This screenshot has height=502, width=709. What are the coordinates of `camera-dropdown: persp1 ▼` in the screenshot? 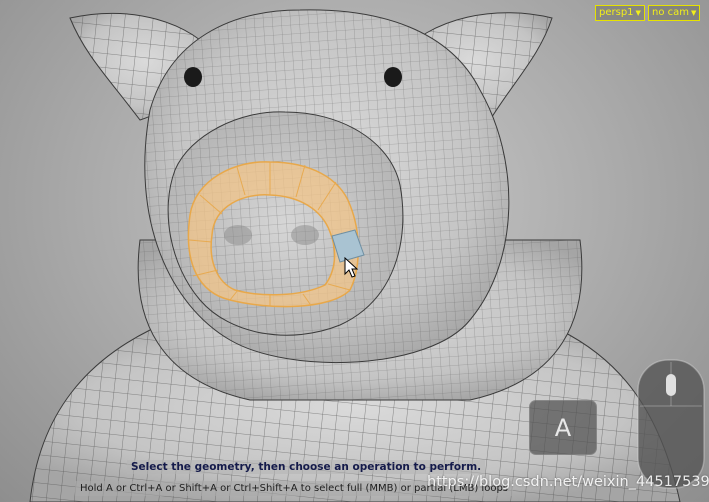 It's located at (620, 13).